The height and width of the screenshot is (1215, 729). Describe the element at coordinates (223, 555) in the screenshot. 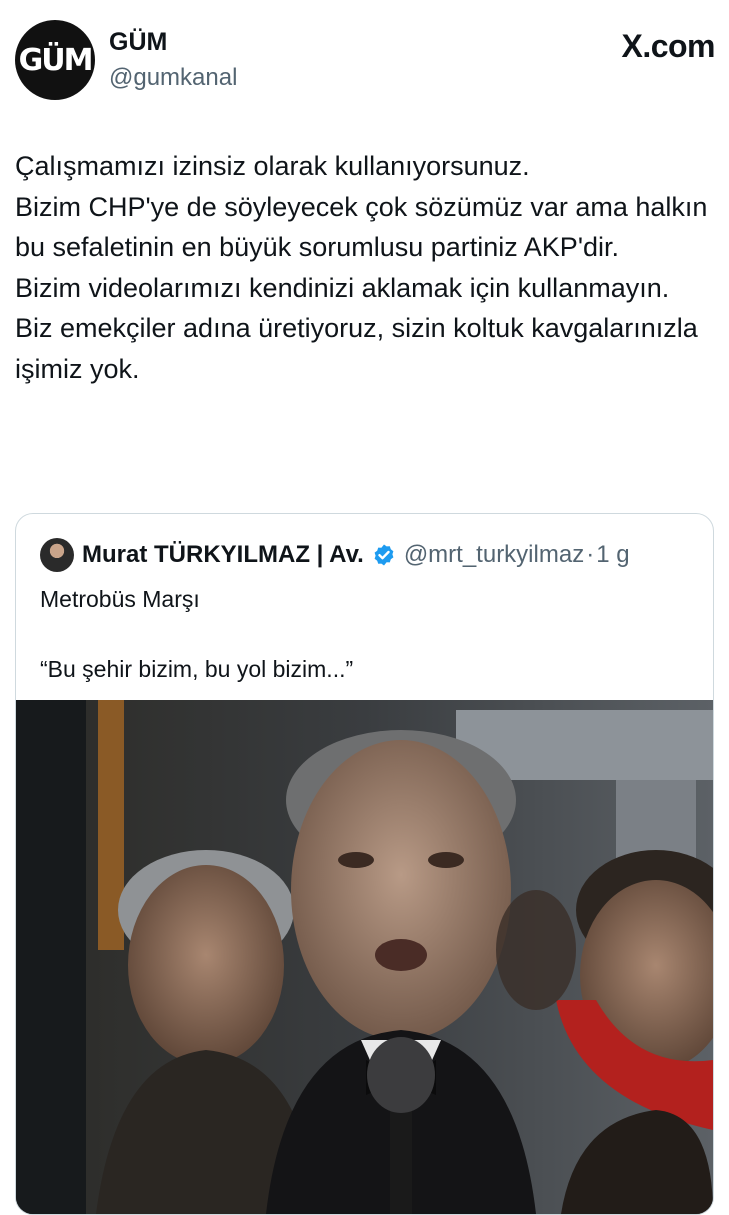

I see `quoted-author-name: Murat TÜRKYILMAZ | Av.` at that location.